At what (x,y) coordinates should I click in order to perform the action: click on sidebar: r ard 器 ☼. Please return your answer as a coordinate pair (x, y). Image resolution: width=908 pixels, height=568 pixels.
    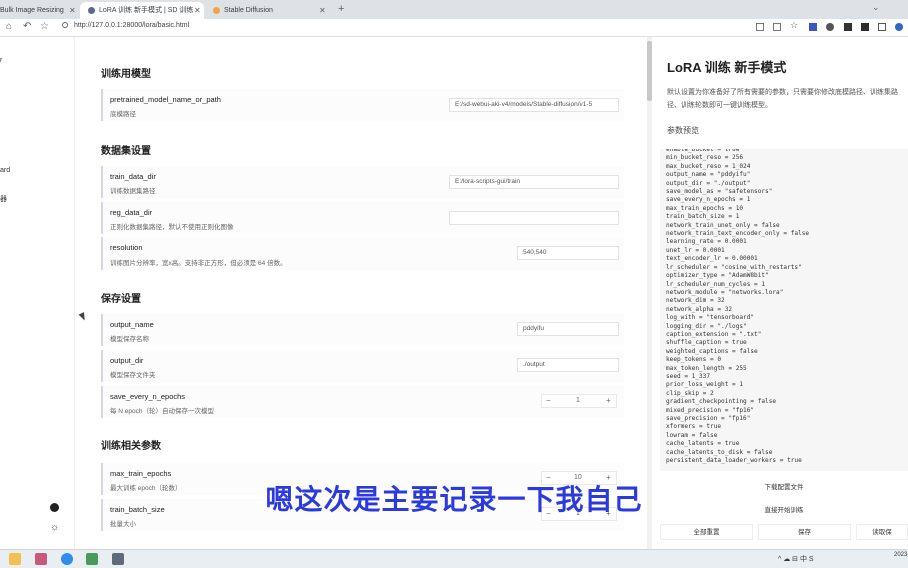
    Looking at the image, I should click on (37, 293).